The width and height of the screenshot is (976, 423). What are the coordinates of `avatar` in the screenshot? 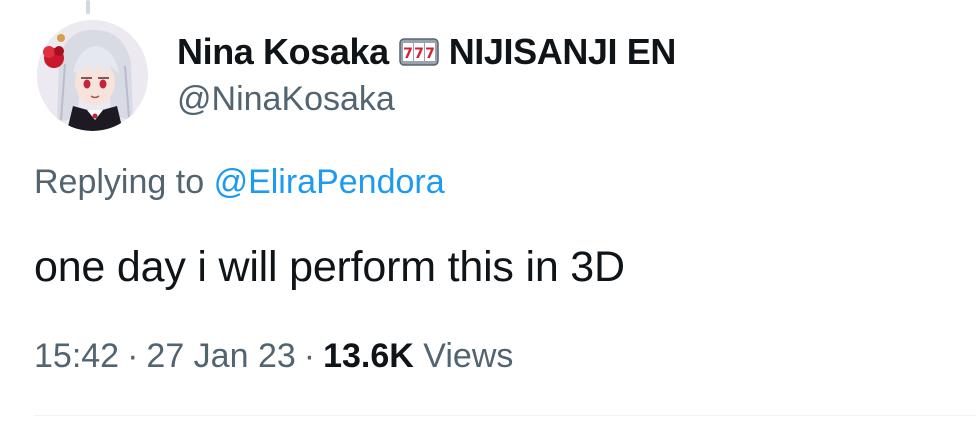 It's located at (92, 75).